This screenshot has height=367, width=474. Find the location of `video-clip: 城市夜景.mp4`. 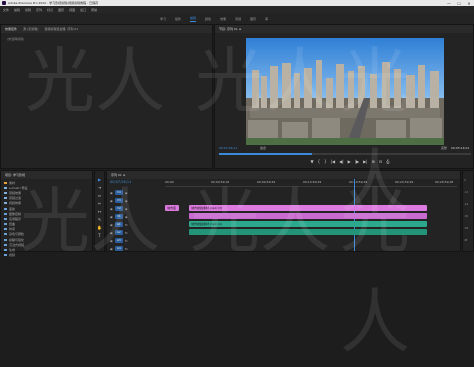

video-clip: 城市夜景.mp4 is located at coordinates (172, 208).